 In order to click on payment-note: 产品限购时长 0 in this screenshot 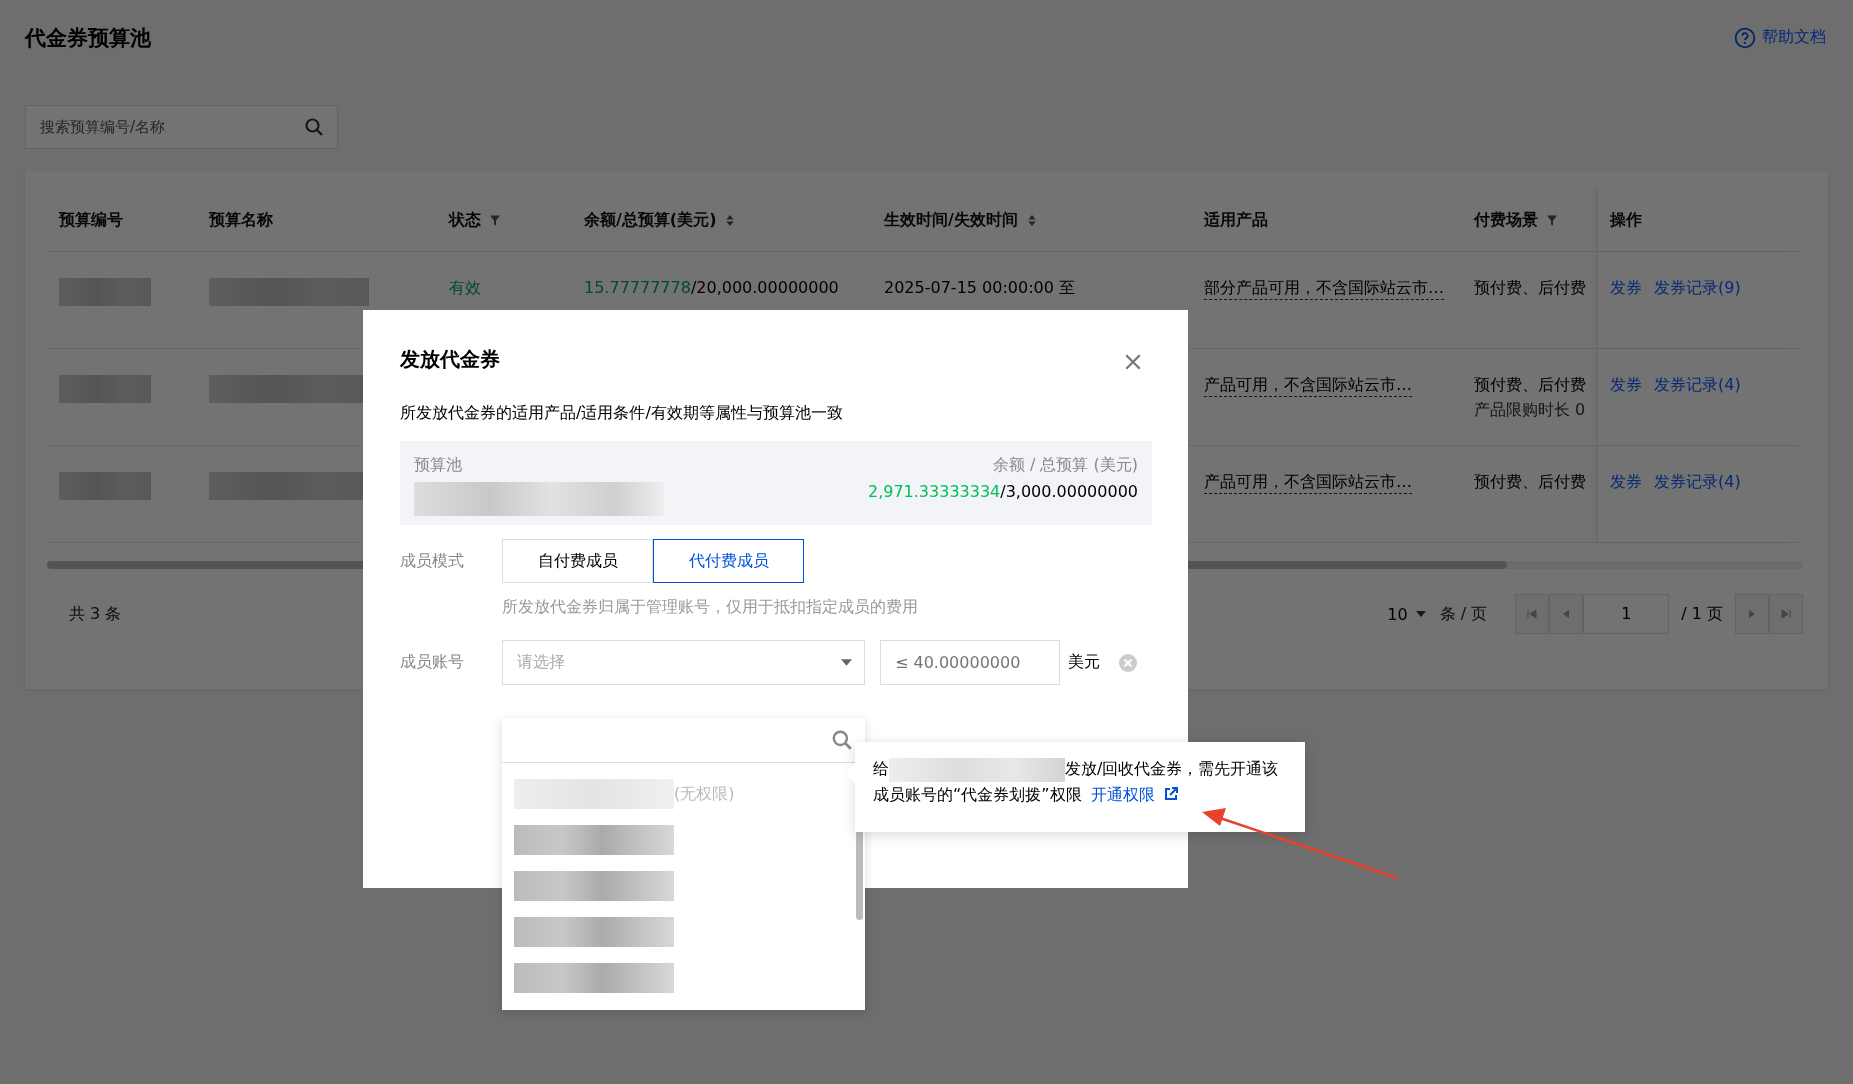, I will do `click(1530, 410)`.